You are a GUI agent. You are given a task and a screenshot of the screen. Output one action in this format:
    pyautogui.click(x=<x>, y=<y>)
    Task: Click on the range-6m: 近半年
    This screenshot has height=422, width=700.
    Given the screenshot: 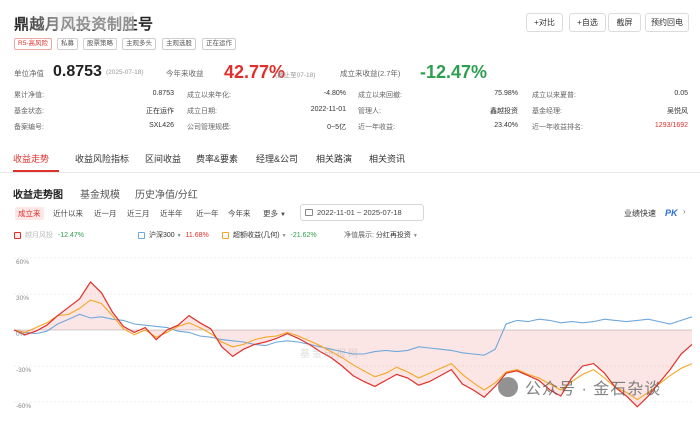 What is the action you would take?
    pyautogui.click(x=171, y=213)
    